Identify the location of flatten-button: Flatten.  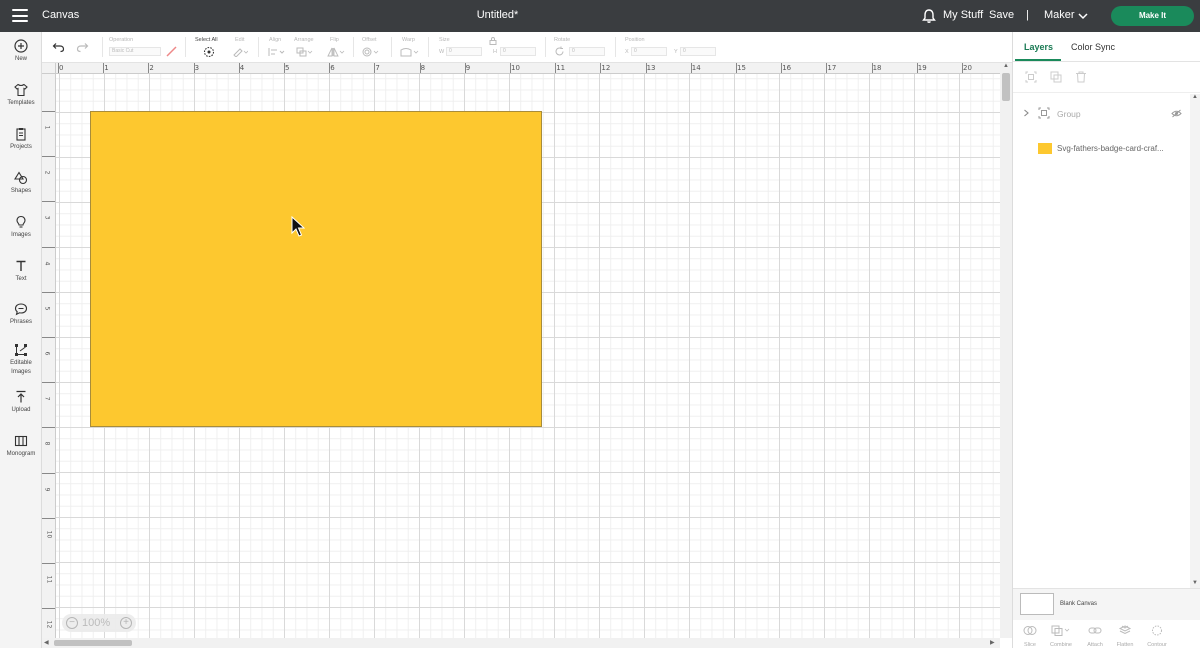
(1125, 635).